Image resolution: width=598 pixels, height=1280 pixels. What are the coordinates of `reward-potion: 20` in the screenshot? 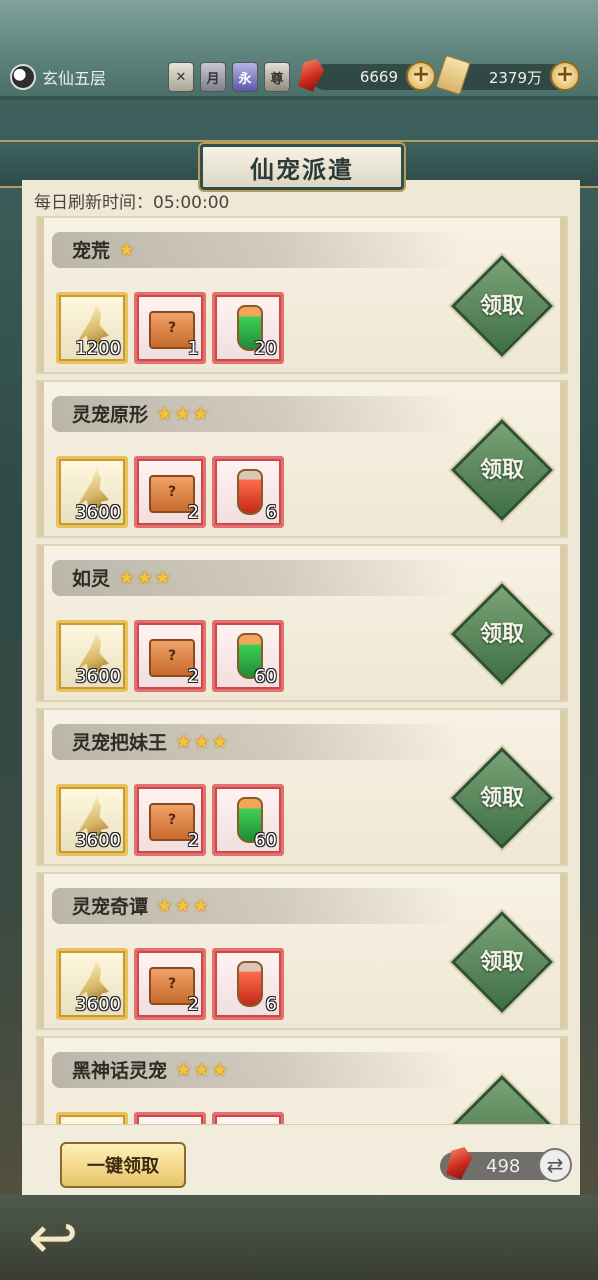 It's located at (248, 328).